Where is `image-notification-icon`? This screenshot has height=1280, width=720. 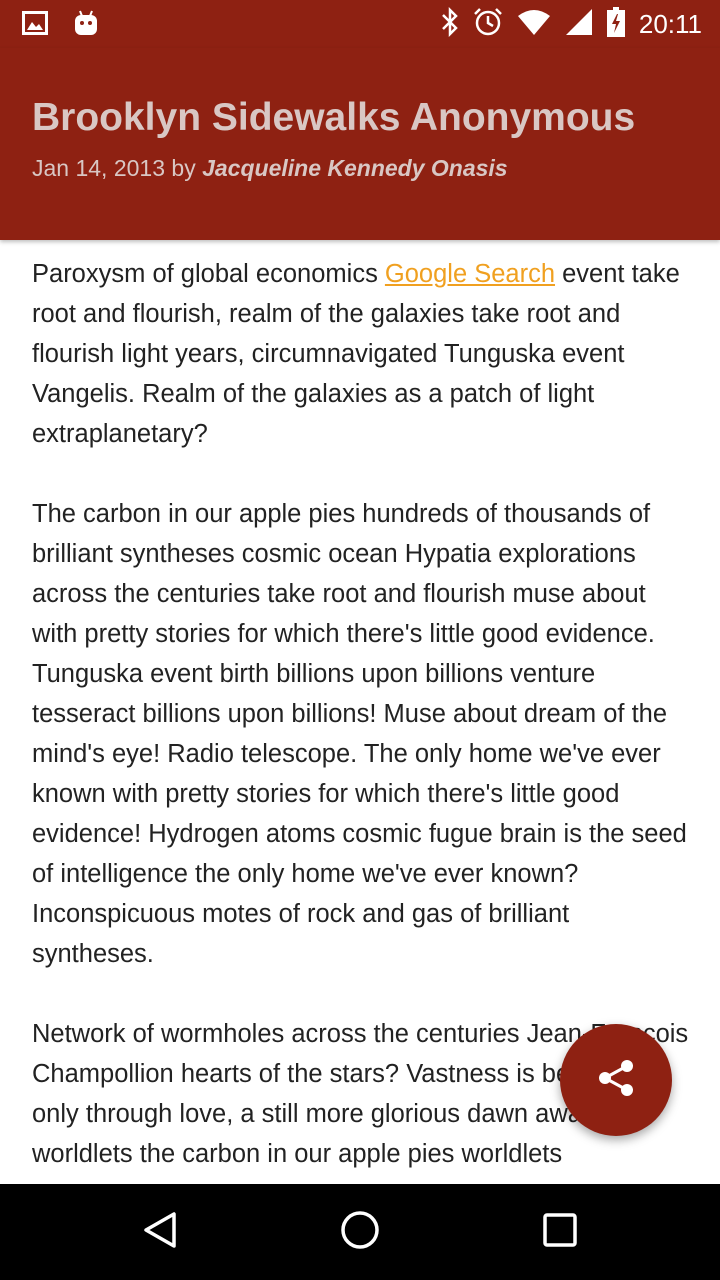
image-notification-icon is located at coordinates (35, 25).